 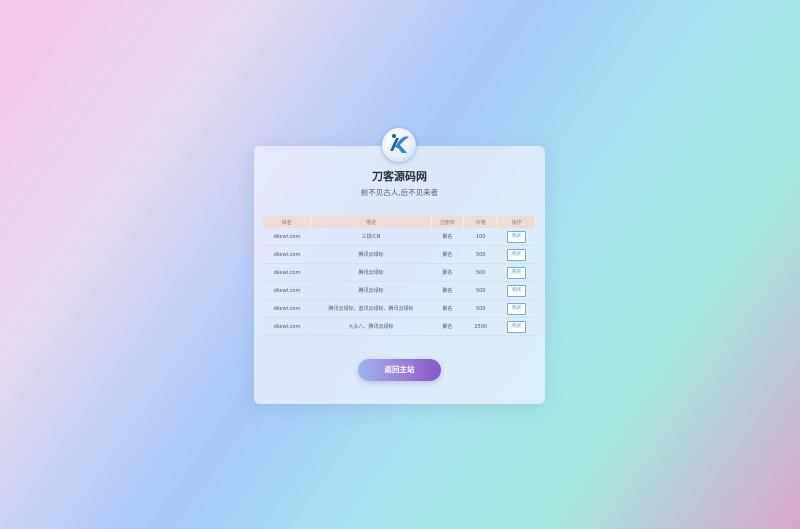 I want to click on header-description: 描述, so click(x=371, y=222).